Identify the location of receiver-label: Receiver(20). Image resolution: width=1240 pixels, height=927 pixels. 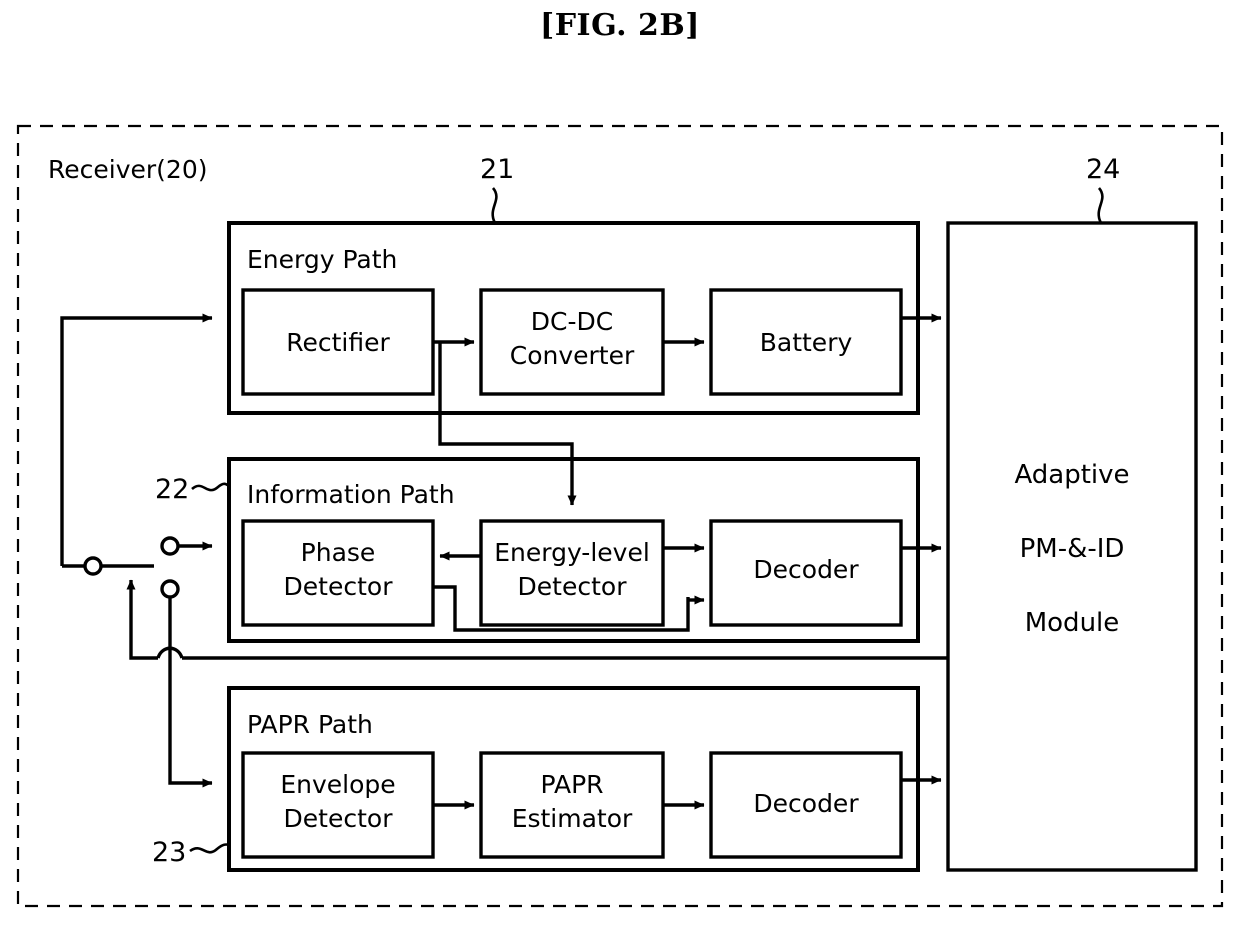
(127, 169).